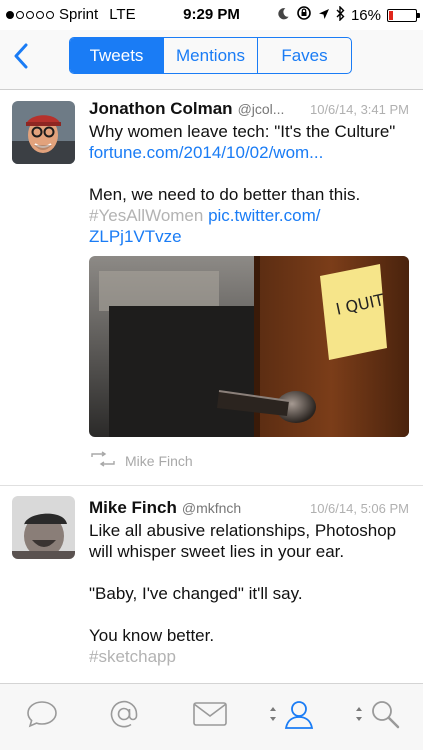 The height and width of the screenshot is (750, 423). I want to click on tab-profile, so click(292, 716).